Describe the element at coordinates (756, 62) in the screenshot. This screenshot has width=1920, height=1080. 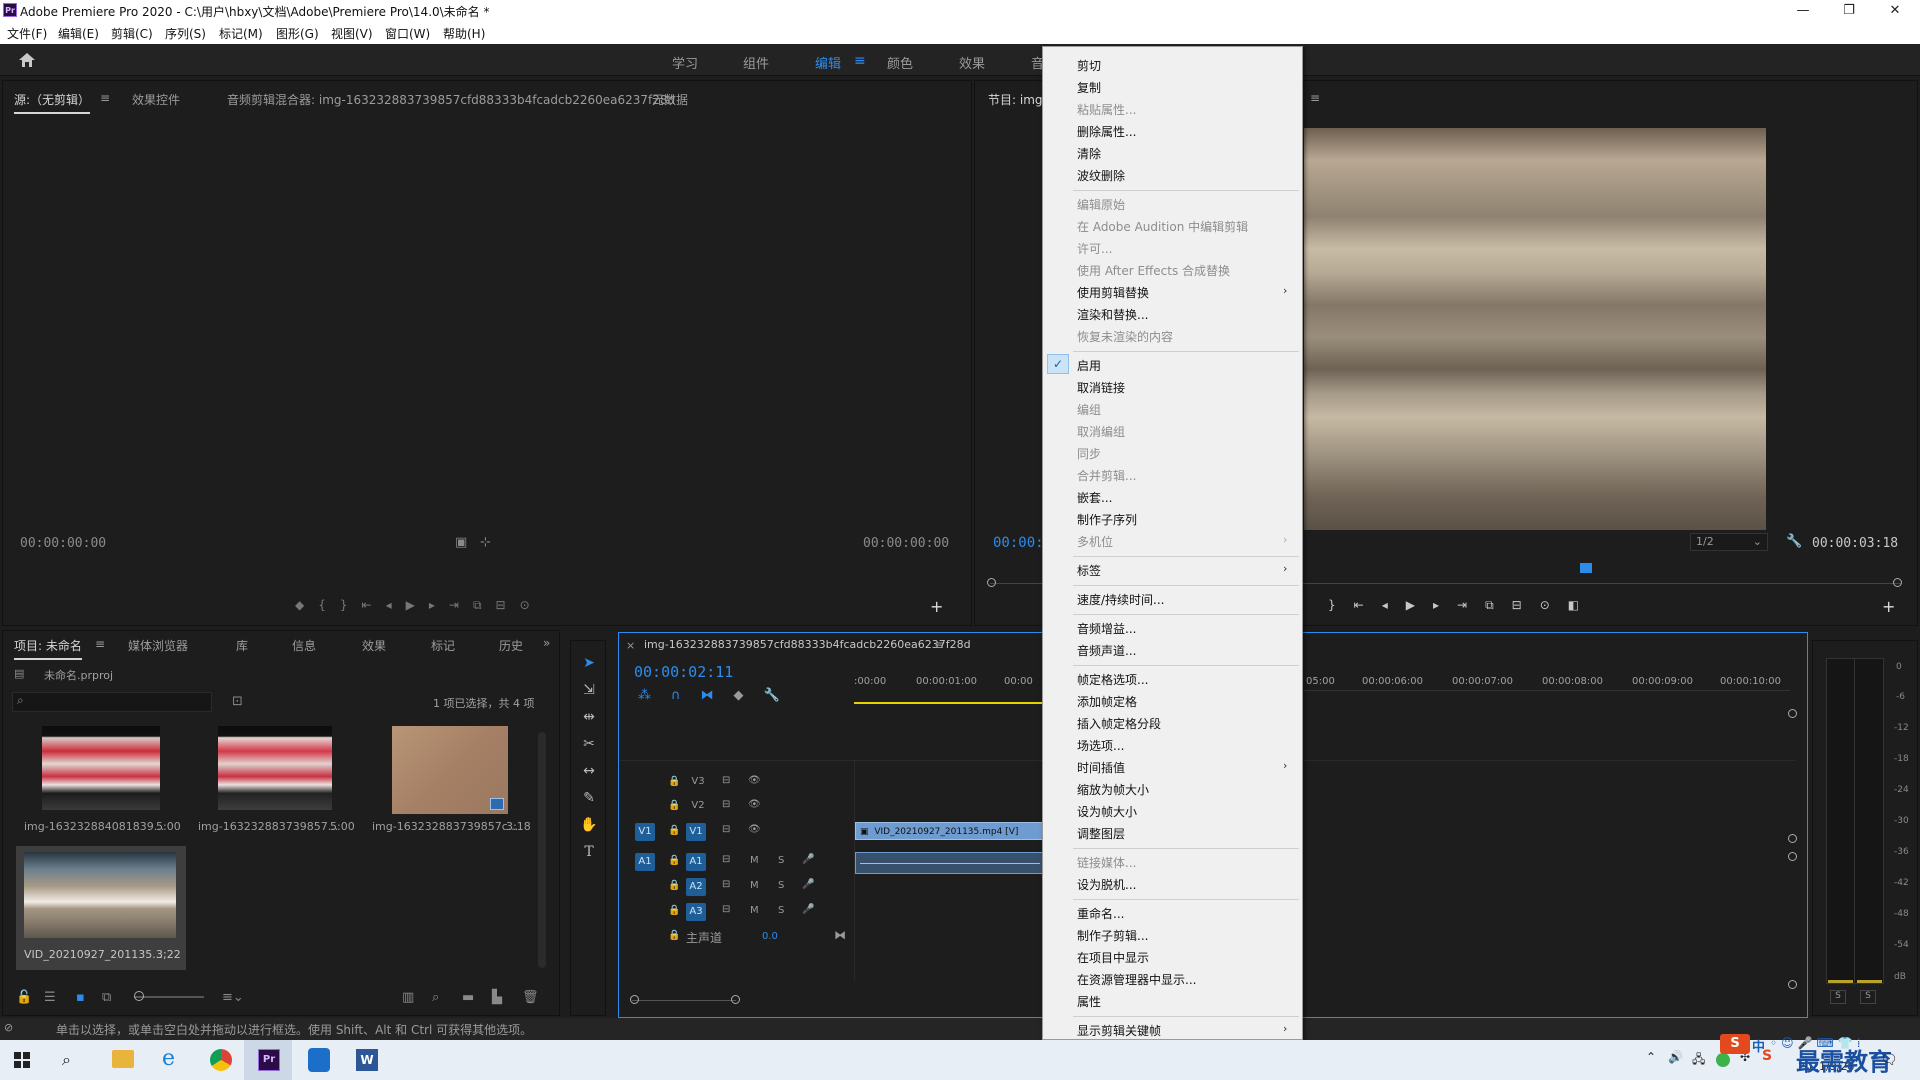
I see `workspace-assembly: 组件` at that location.